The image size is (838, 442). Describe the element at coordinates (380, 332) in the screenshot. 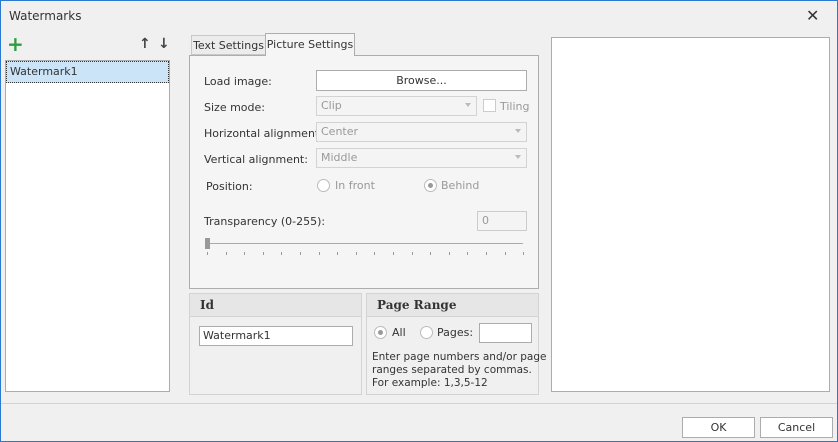

I see `all-radio` at that location.